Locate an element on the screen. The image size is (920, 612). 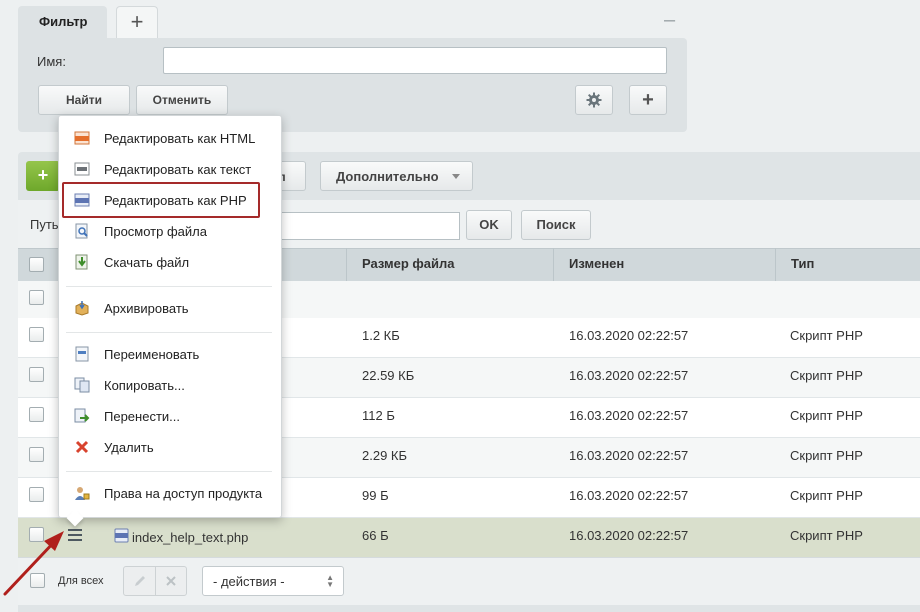
ok-button: OK is located at coordinates (489, 225).